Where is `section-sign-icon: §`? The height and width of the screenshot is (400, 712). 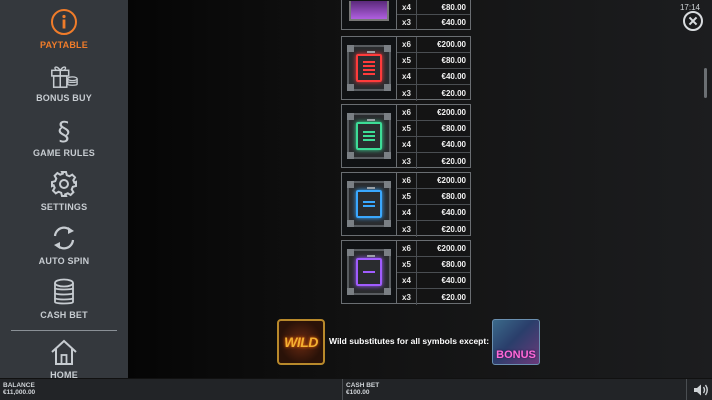 section-sign-icon: § is located at coordinates (64, 130).